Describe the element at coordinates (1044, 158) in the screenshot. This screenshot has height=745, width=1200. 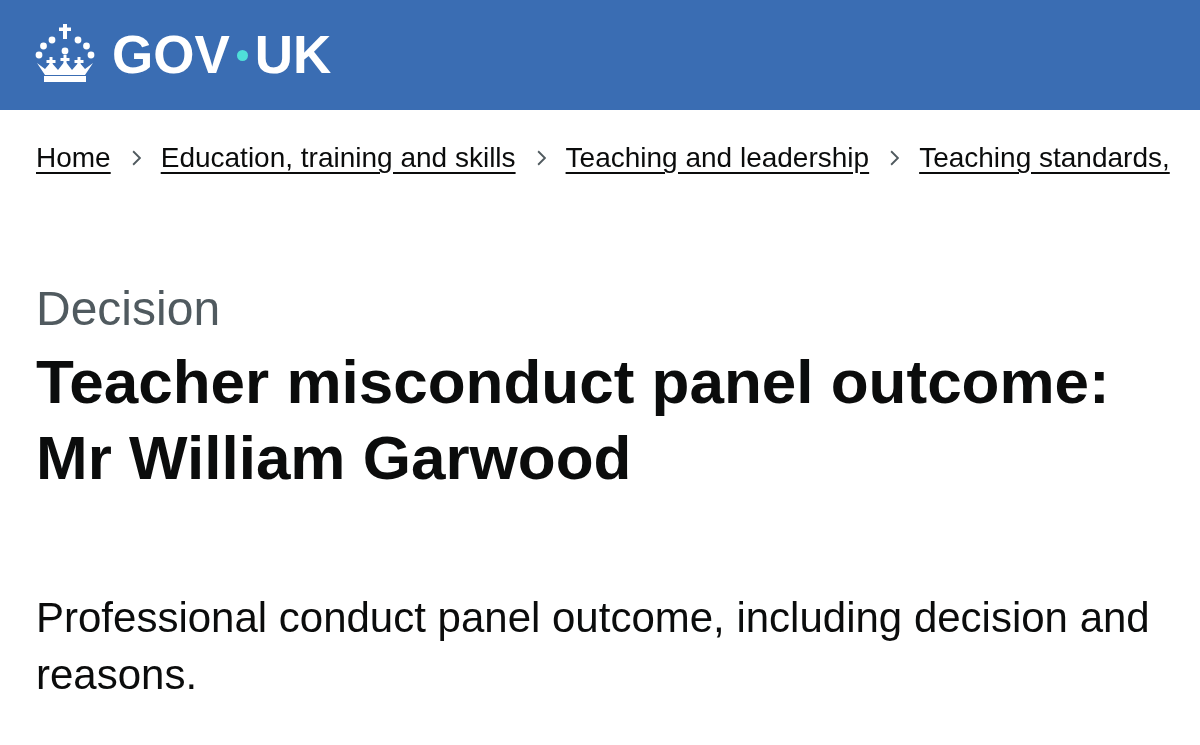
I see `breadcrumb-link: Teaching standards,` at that location.